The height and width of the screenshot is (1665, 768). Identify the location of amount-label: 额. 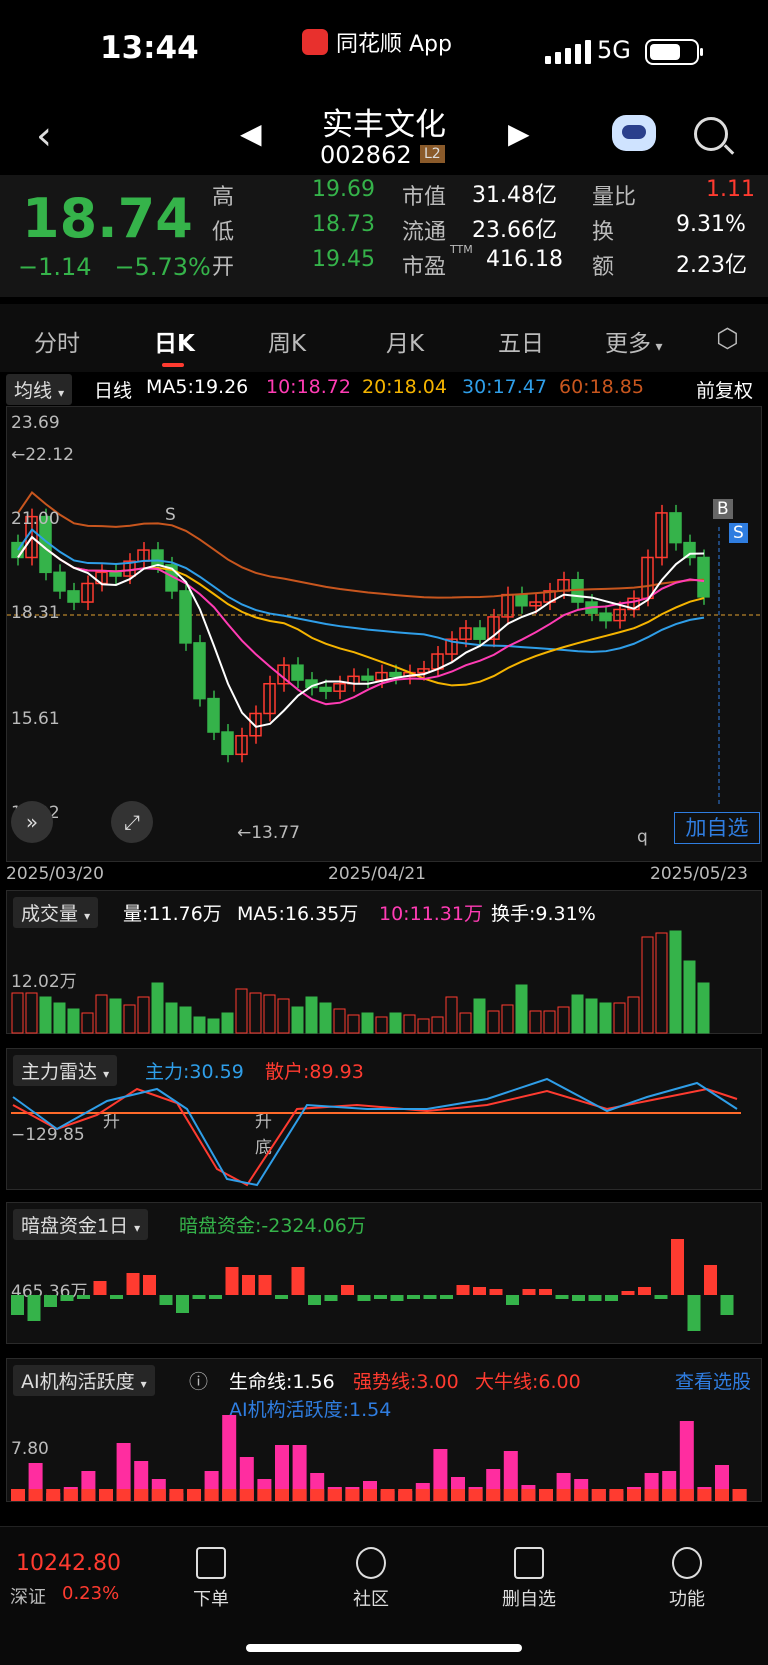
(603, 267).